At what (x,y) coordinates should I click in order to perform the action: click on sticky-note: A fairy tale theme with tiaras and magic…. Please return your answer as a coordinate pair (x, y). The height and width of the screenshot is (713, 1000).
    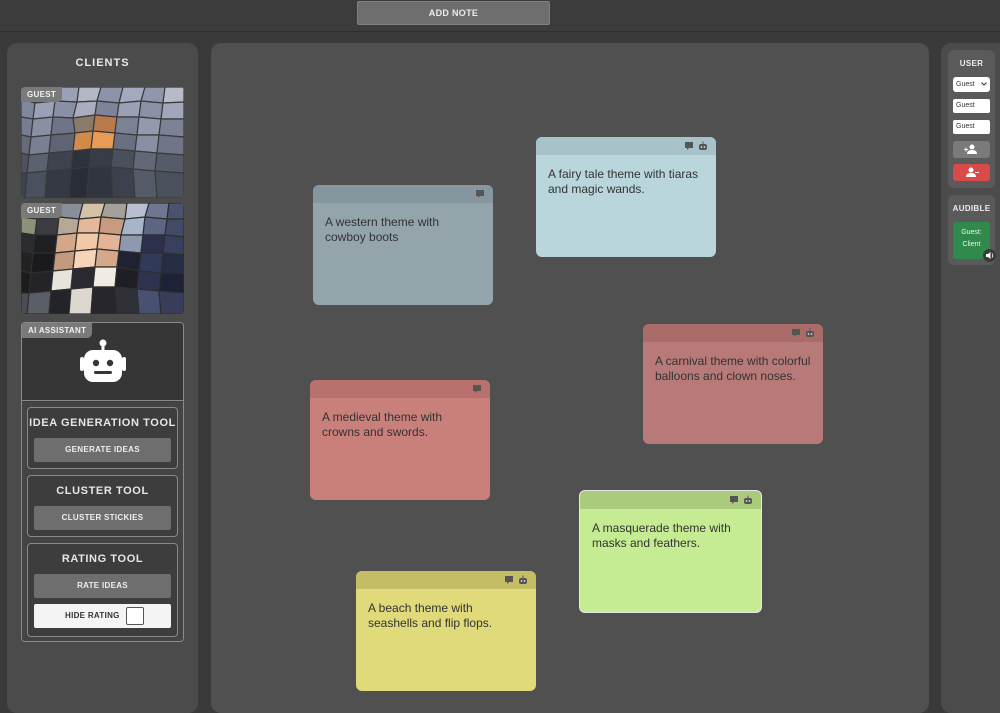
    Looking at the image, I should click on (626, 197).